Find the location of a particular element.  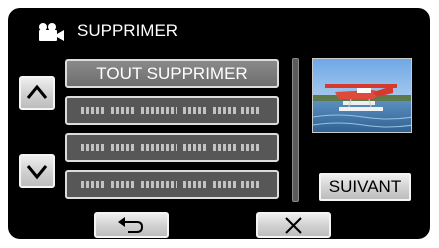

scroll-up-button is located at coordinates (37, 93).